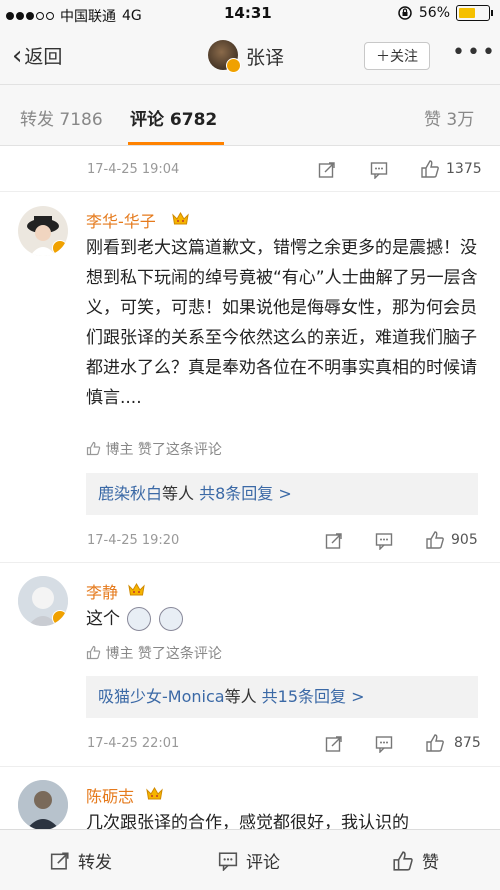 This screenshot has height=890, width=500. Describe the element at coordinates (43, 57) in the screenshot. I see `back-label: 返回` at that location.